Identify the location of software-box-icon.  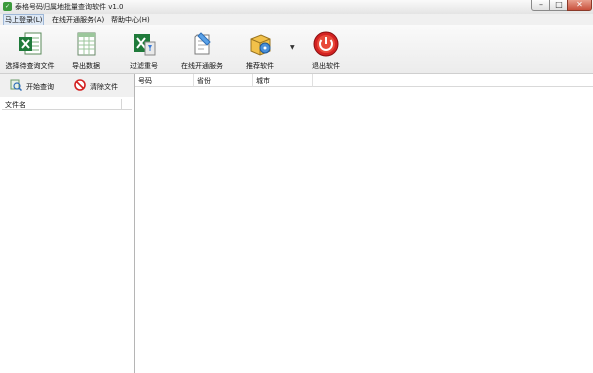
(260, 45).